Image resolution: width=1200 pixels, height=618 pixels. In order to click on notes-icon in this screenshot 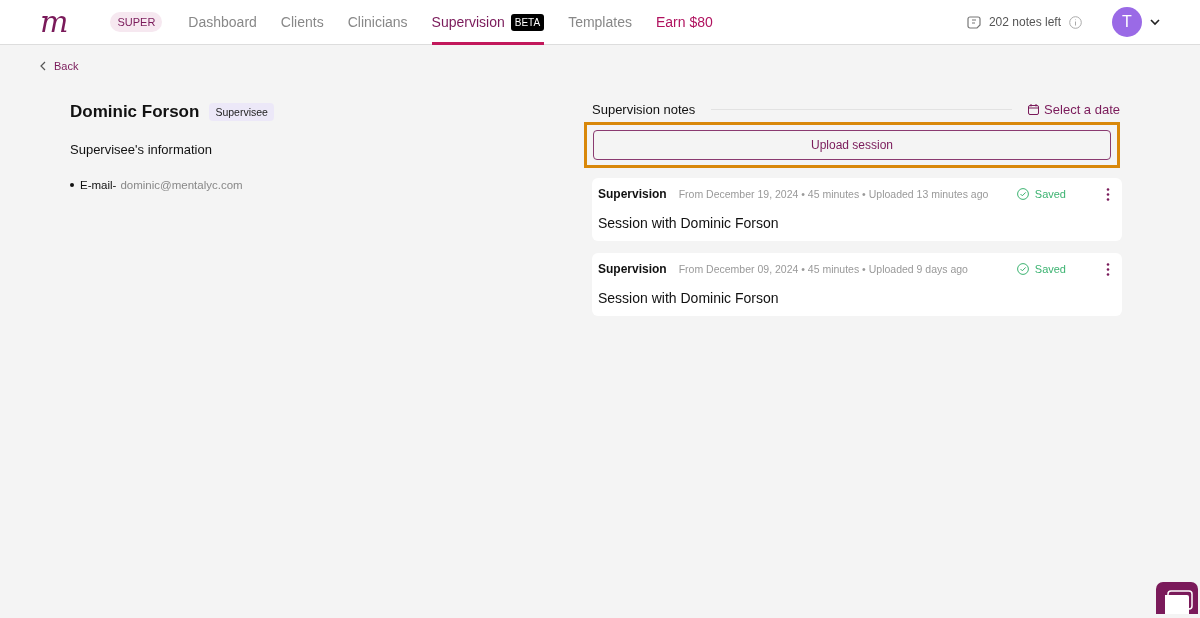, I will do `click(973, 22)`.